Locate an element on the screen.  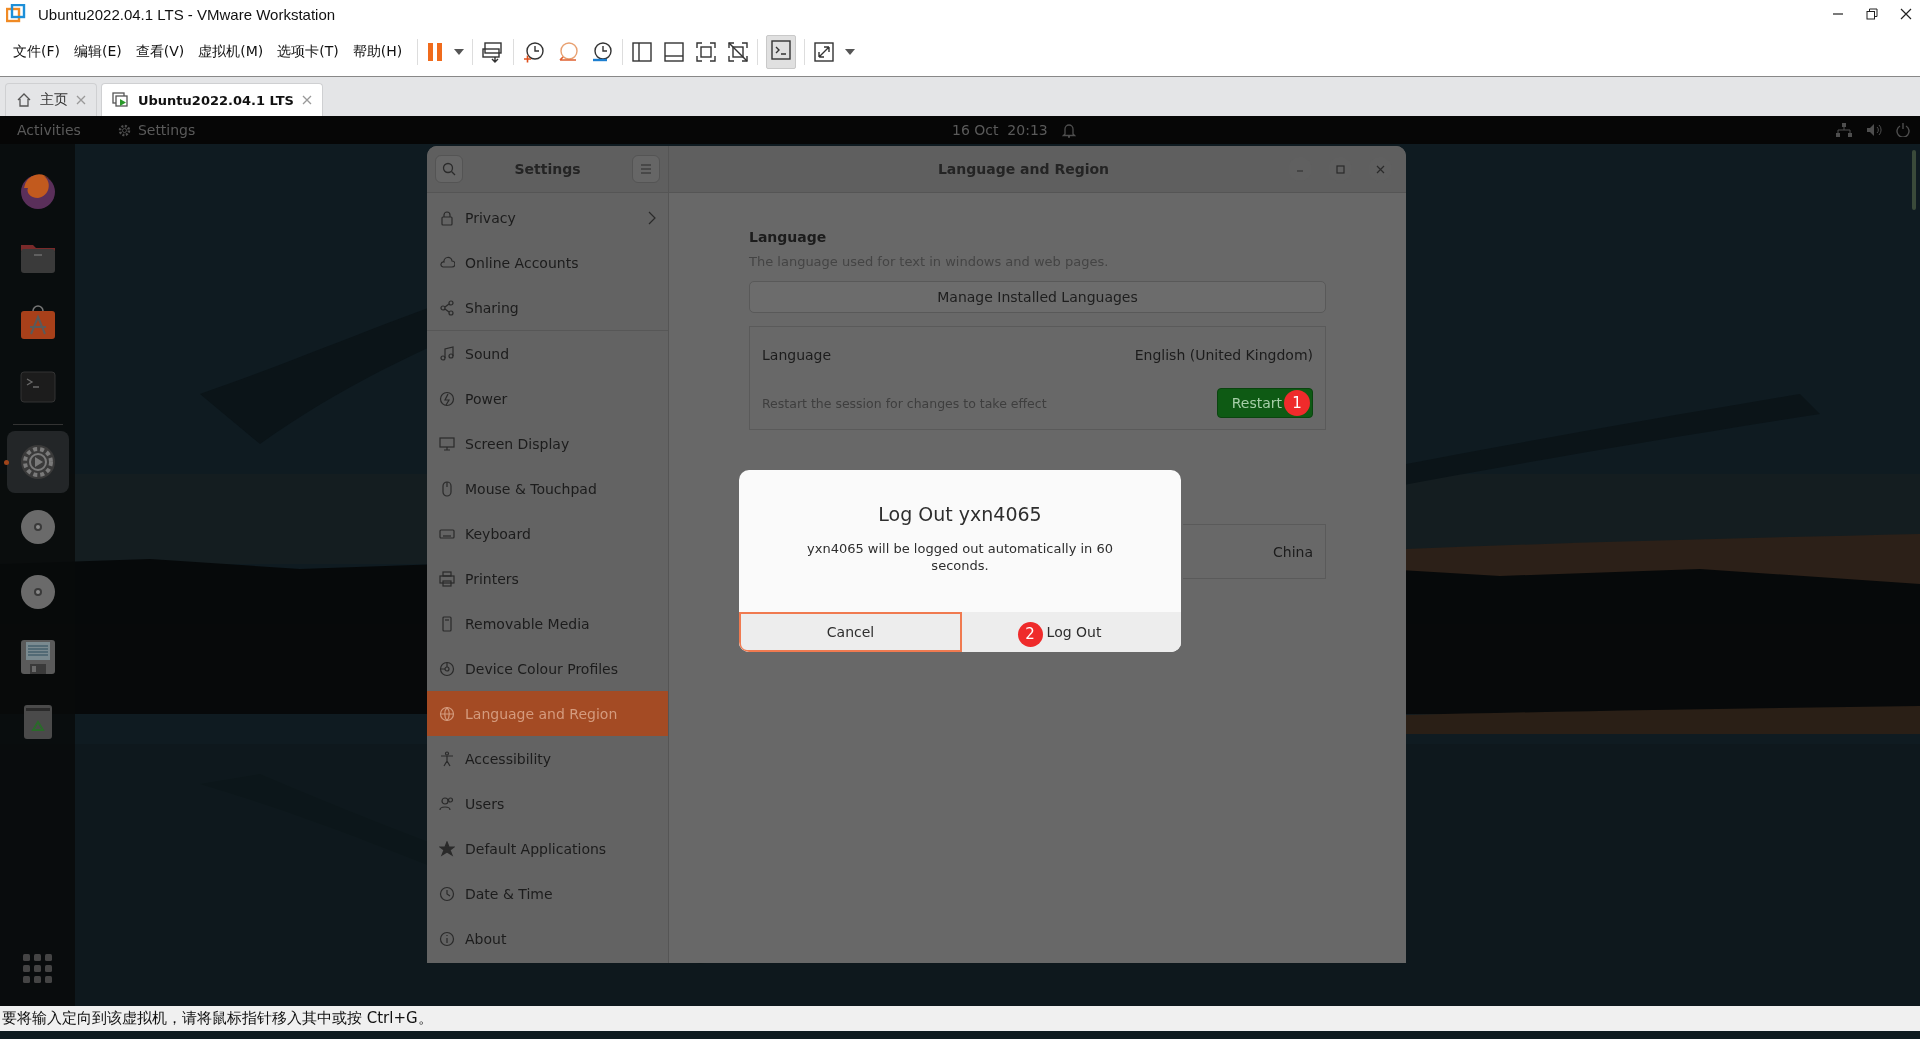
console-button is located at coordinates (781, 52).